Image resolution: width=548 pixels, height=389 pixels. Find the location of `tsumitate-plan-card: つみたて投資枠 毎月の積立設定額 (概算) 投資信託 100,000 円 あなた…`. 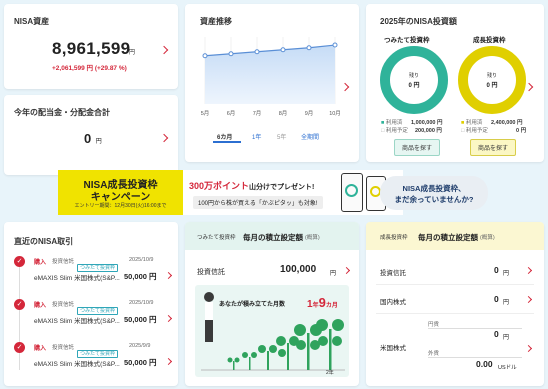

tsumitate-plan-card: つみたて投資枠 毎月の積立設定額 (概算) 投資信託 100,000 円 あなた… is located at coordinates (272, 304).